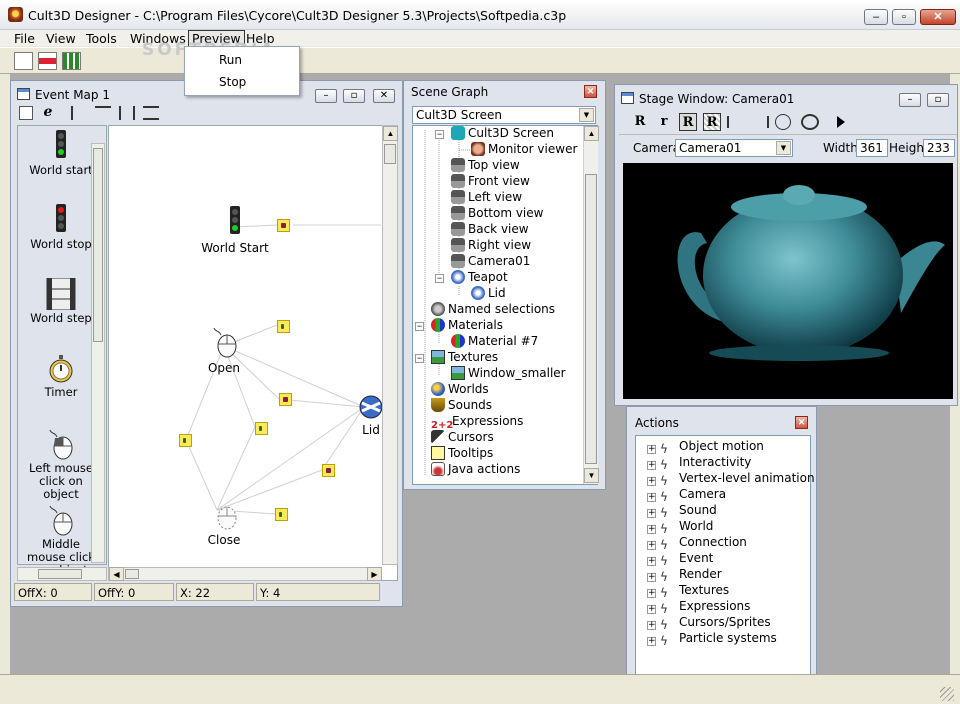  Describe the element at coordinates (98, 245) in the screenshot. I see `library-scroll-thumb` at that location.